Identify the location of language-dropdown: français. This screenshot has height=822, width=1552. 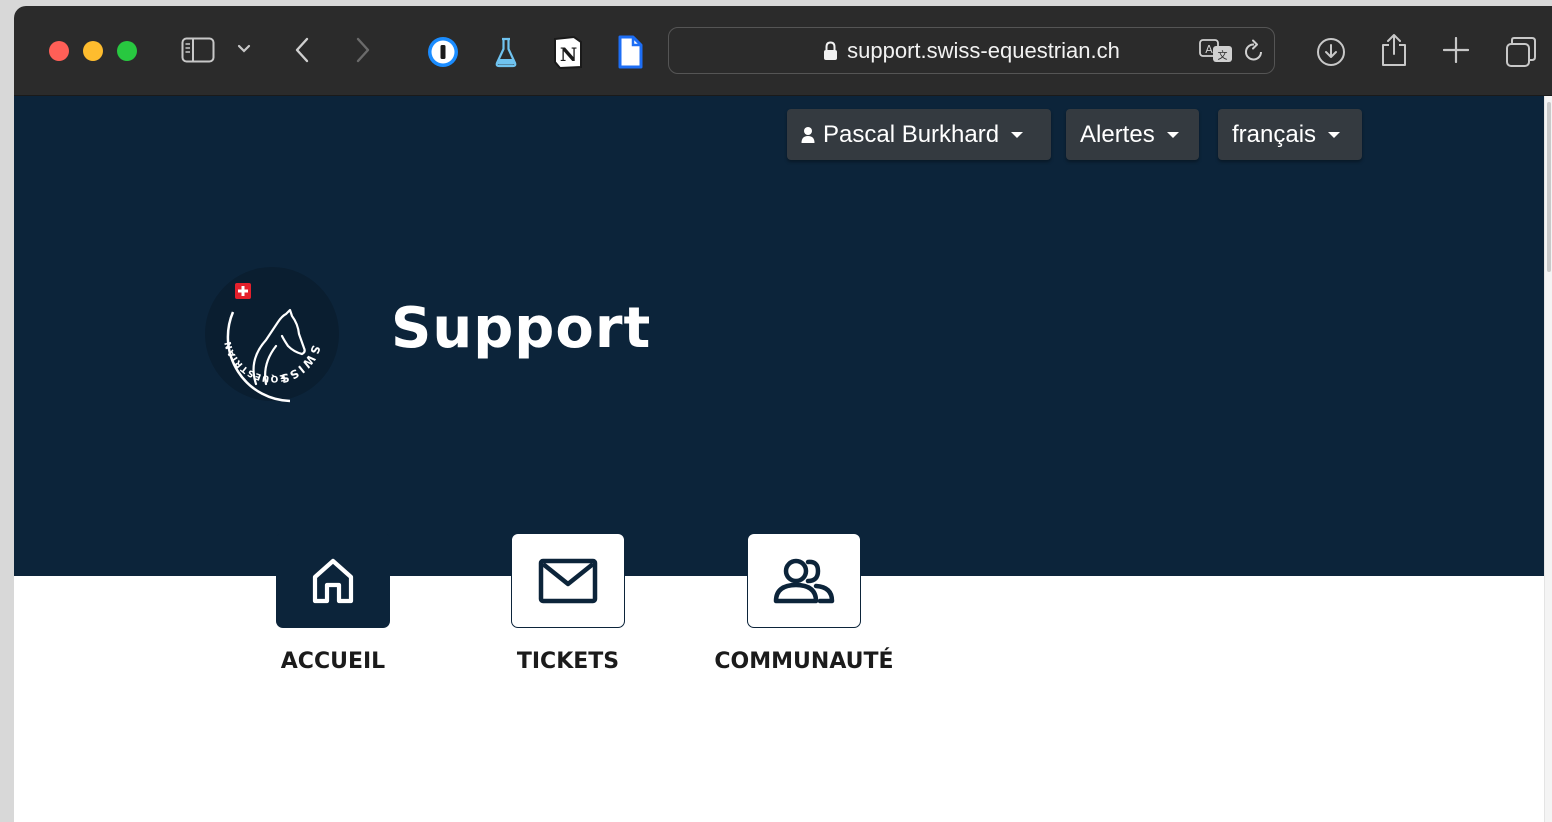
(1290, 134).